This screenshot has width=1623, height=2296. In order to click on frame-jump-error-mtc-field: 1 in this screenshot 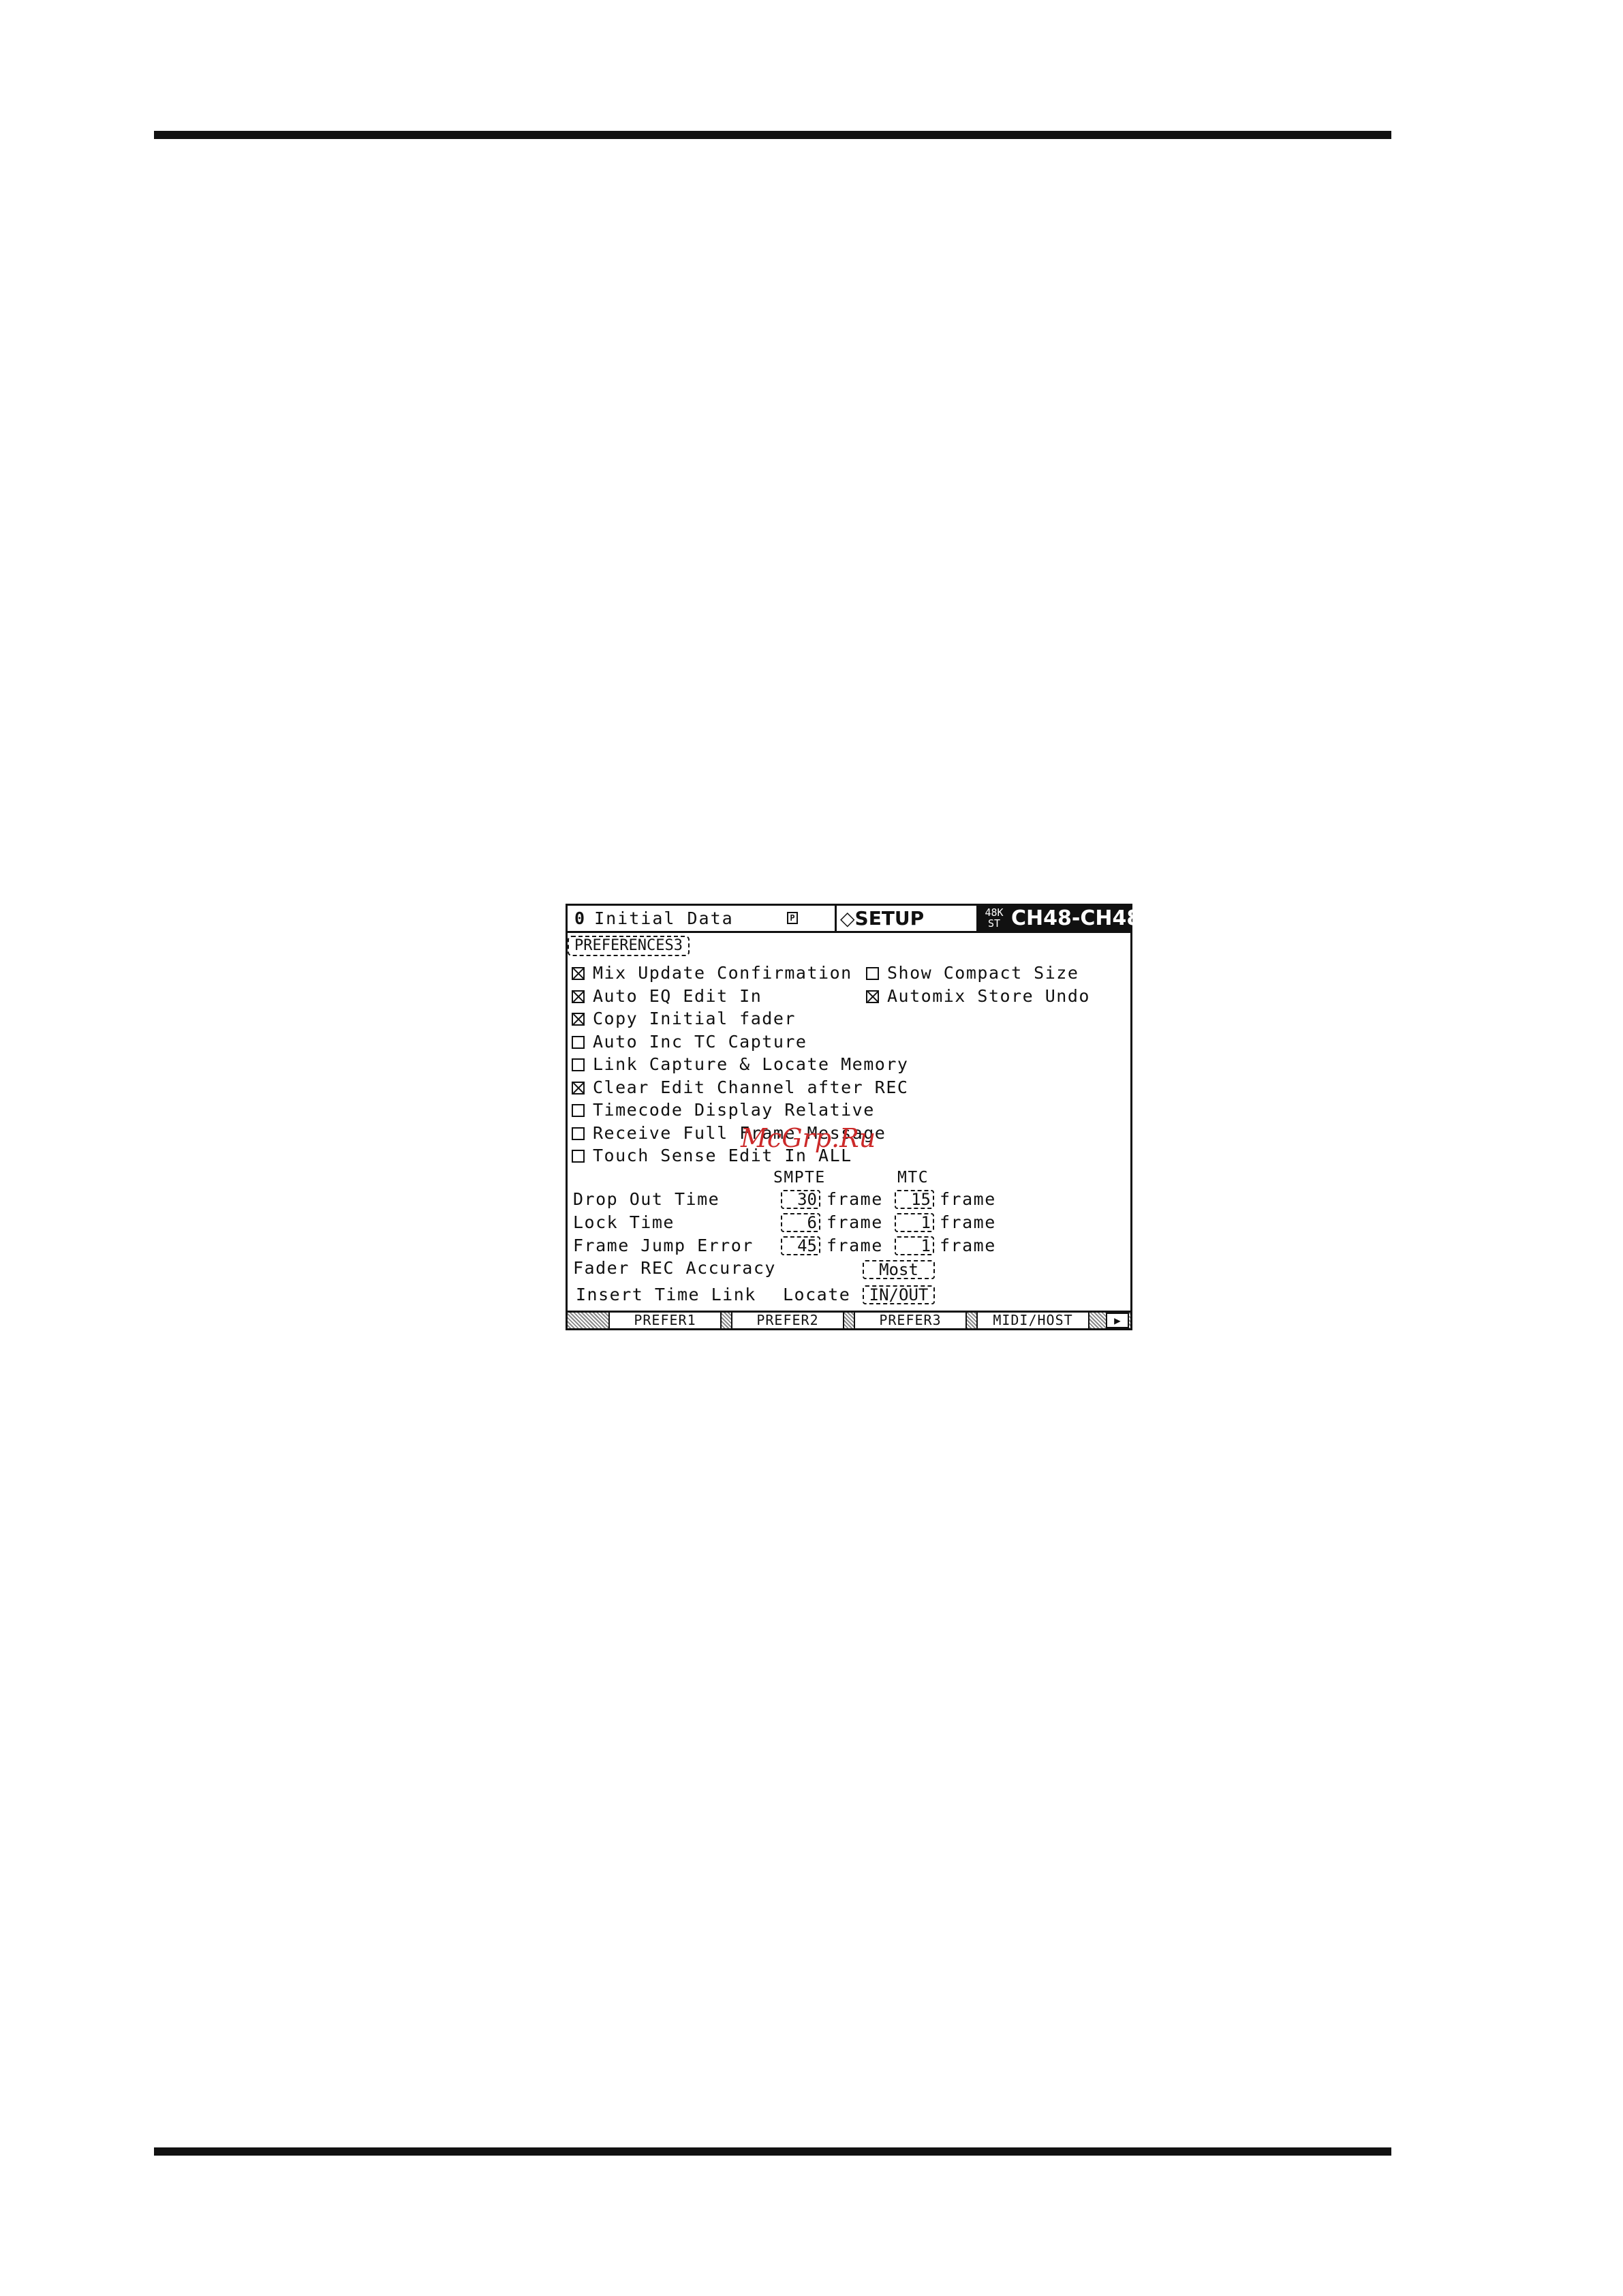, I will do `click(914, 1246)`.